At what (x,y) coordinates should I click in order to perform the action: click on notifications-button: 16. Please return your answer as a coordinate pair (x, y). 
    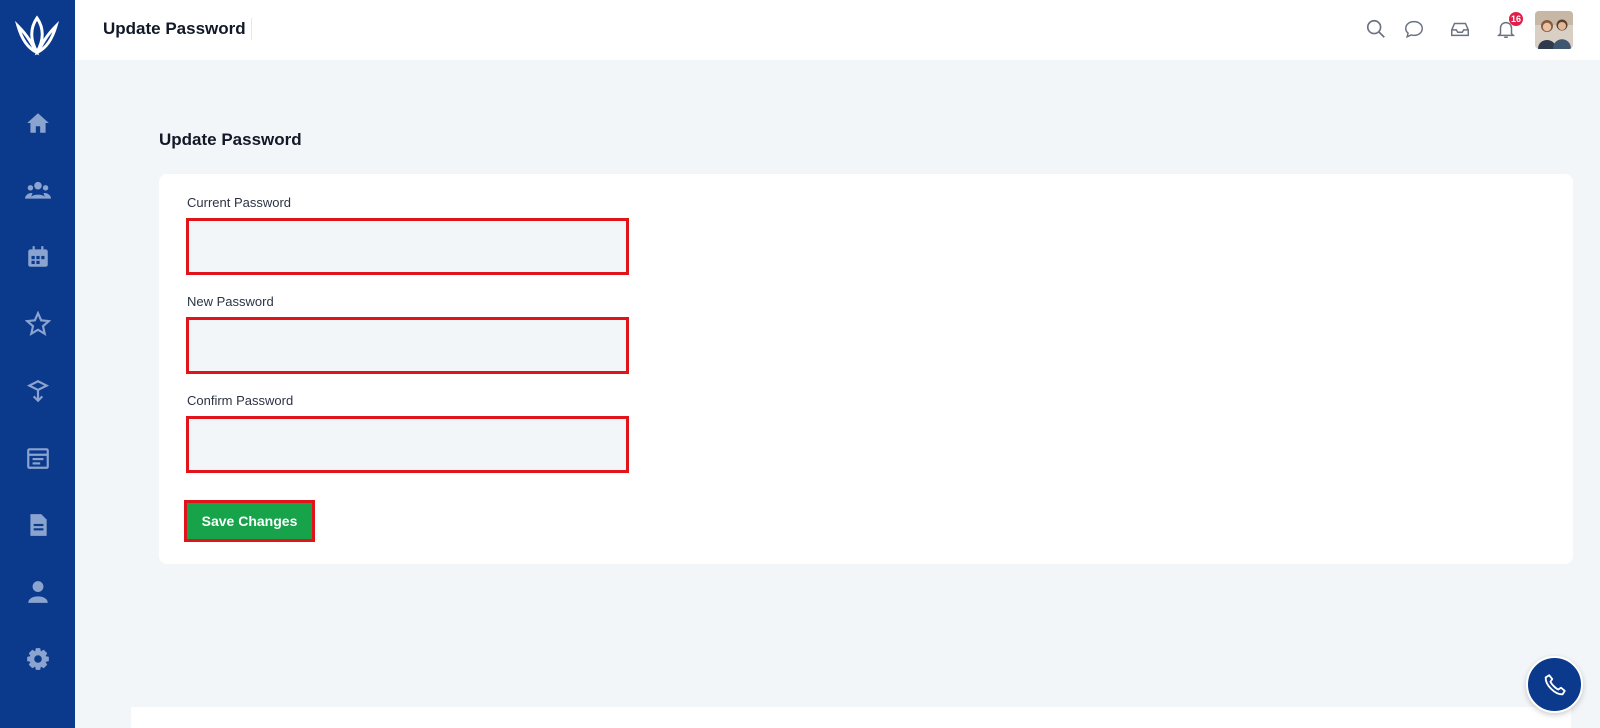
    Looking at the image, I should click on (1508, 27).